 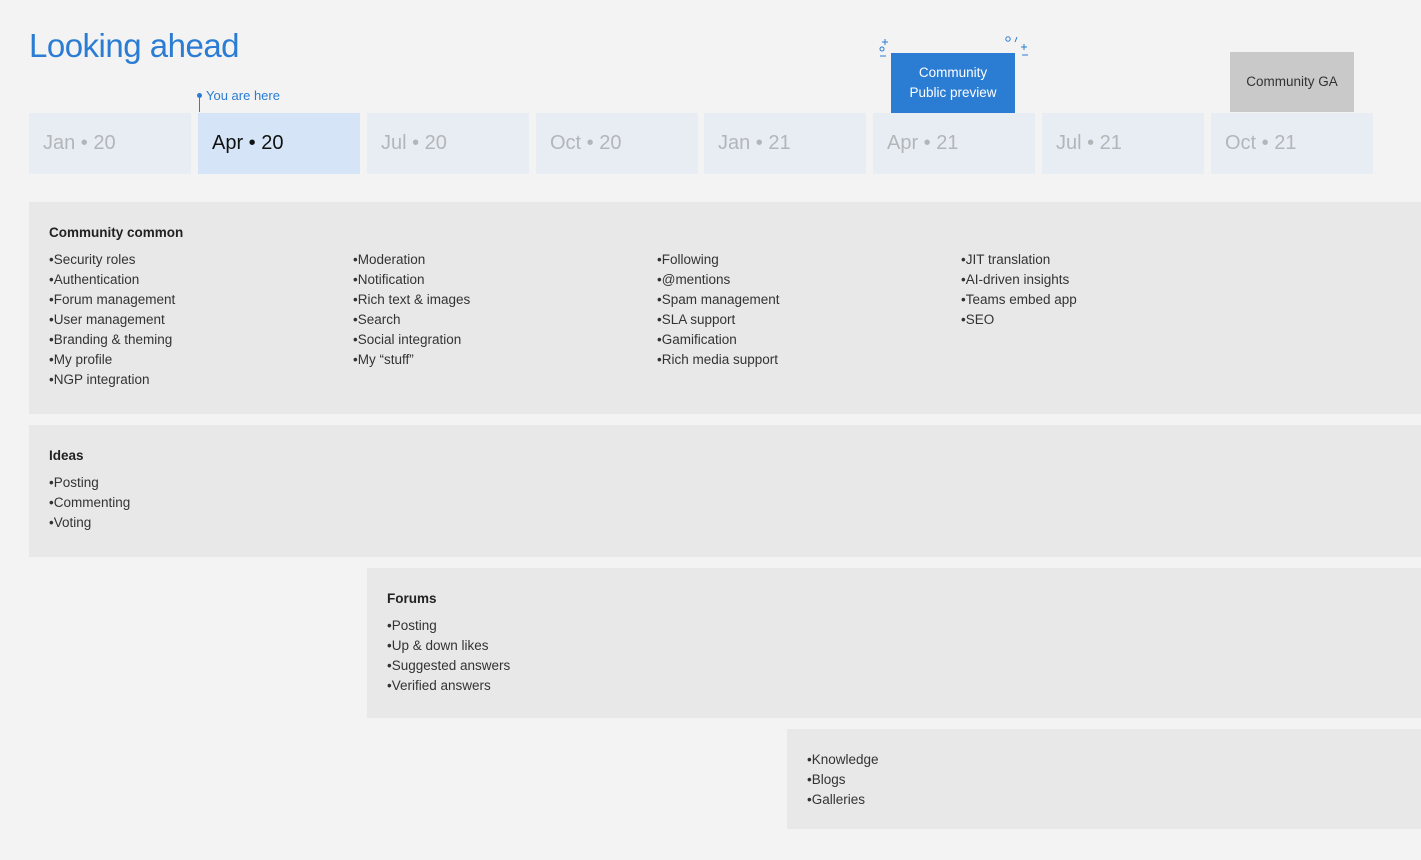 I want to click on timeline-period: Oct • 20, so click(x=617, y=143).